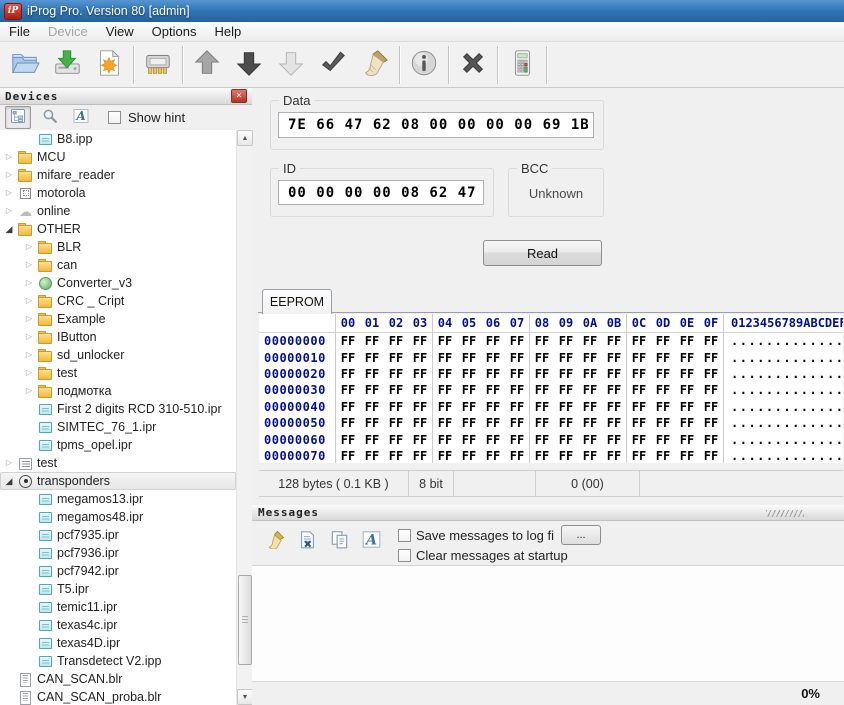 This screenshot has width=844, height=705. I want to click on tree-item-first-2-digits-rcd-310-510-ipr: First 2 digits RCD 310-510.ipr, so click(118, 409).